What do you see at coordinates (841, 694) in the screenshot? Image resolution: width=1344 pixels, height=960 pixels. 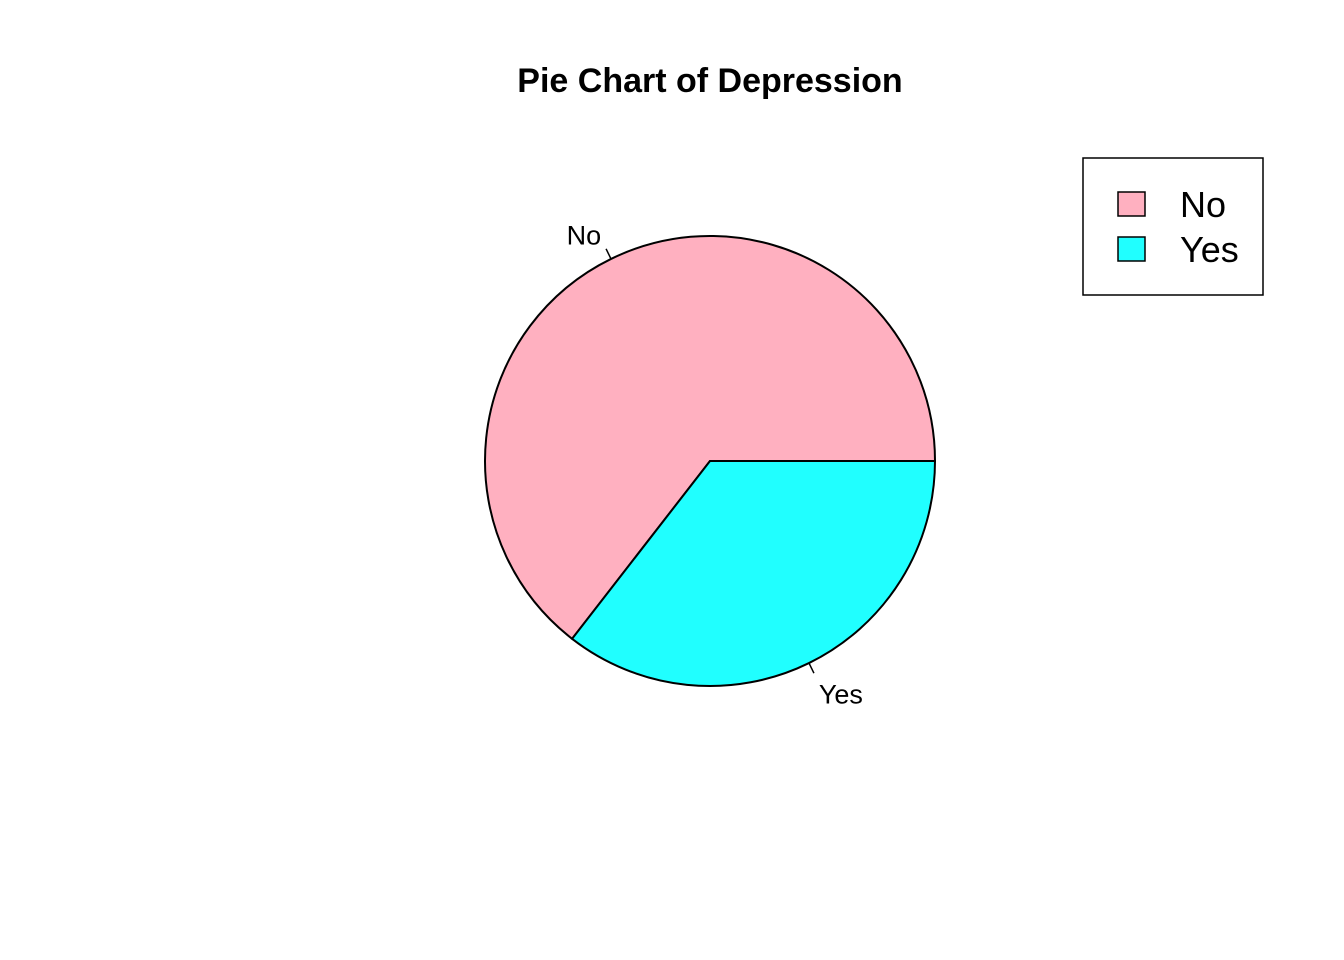 I see `pie-label-yes: Yes` at bounding box center [841, 694].